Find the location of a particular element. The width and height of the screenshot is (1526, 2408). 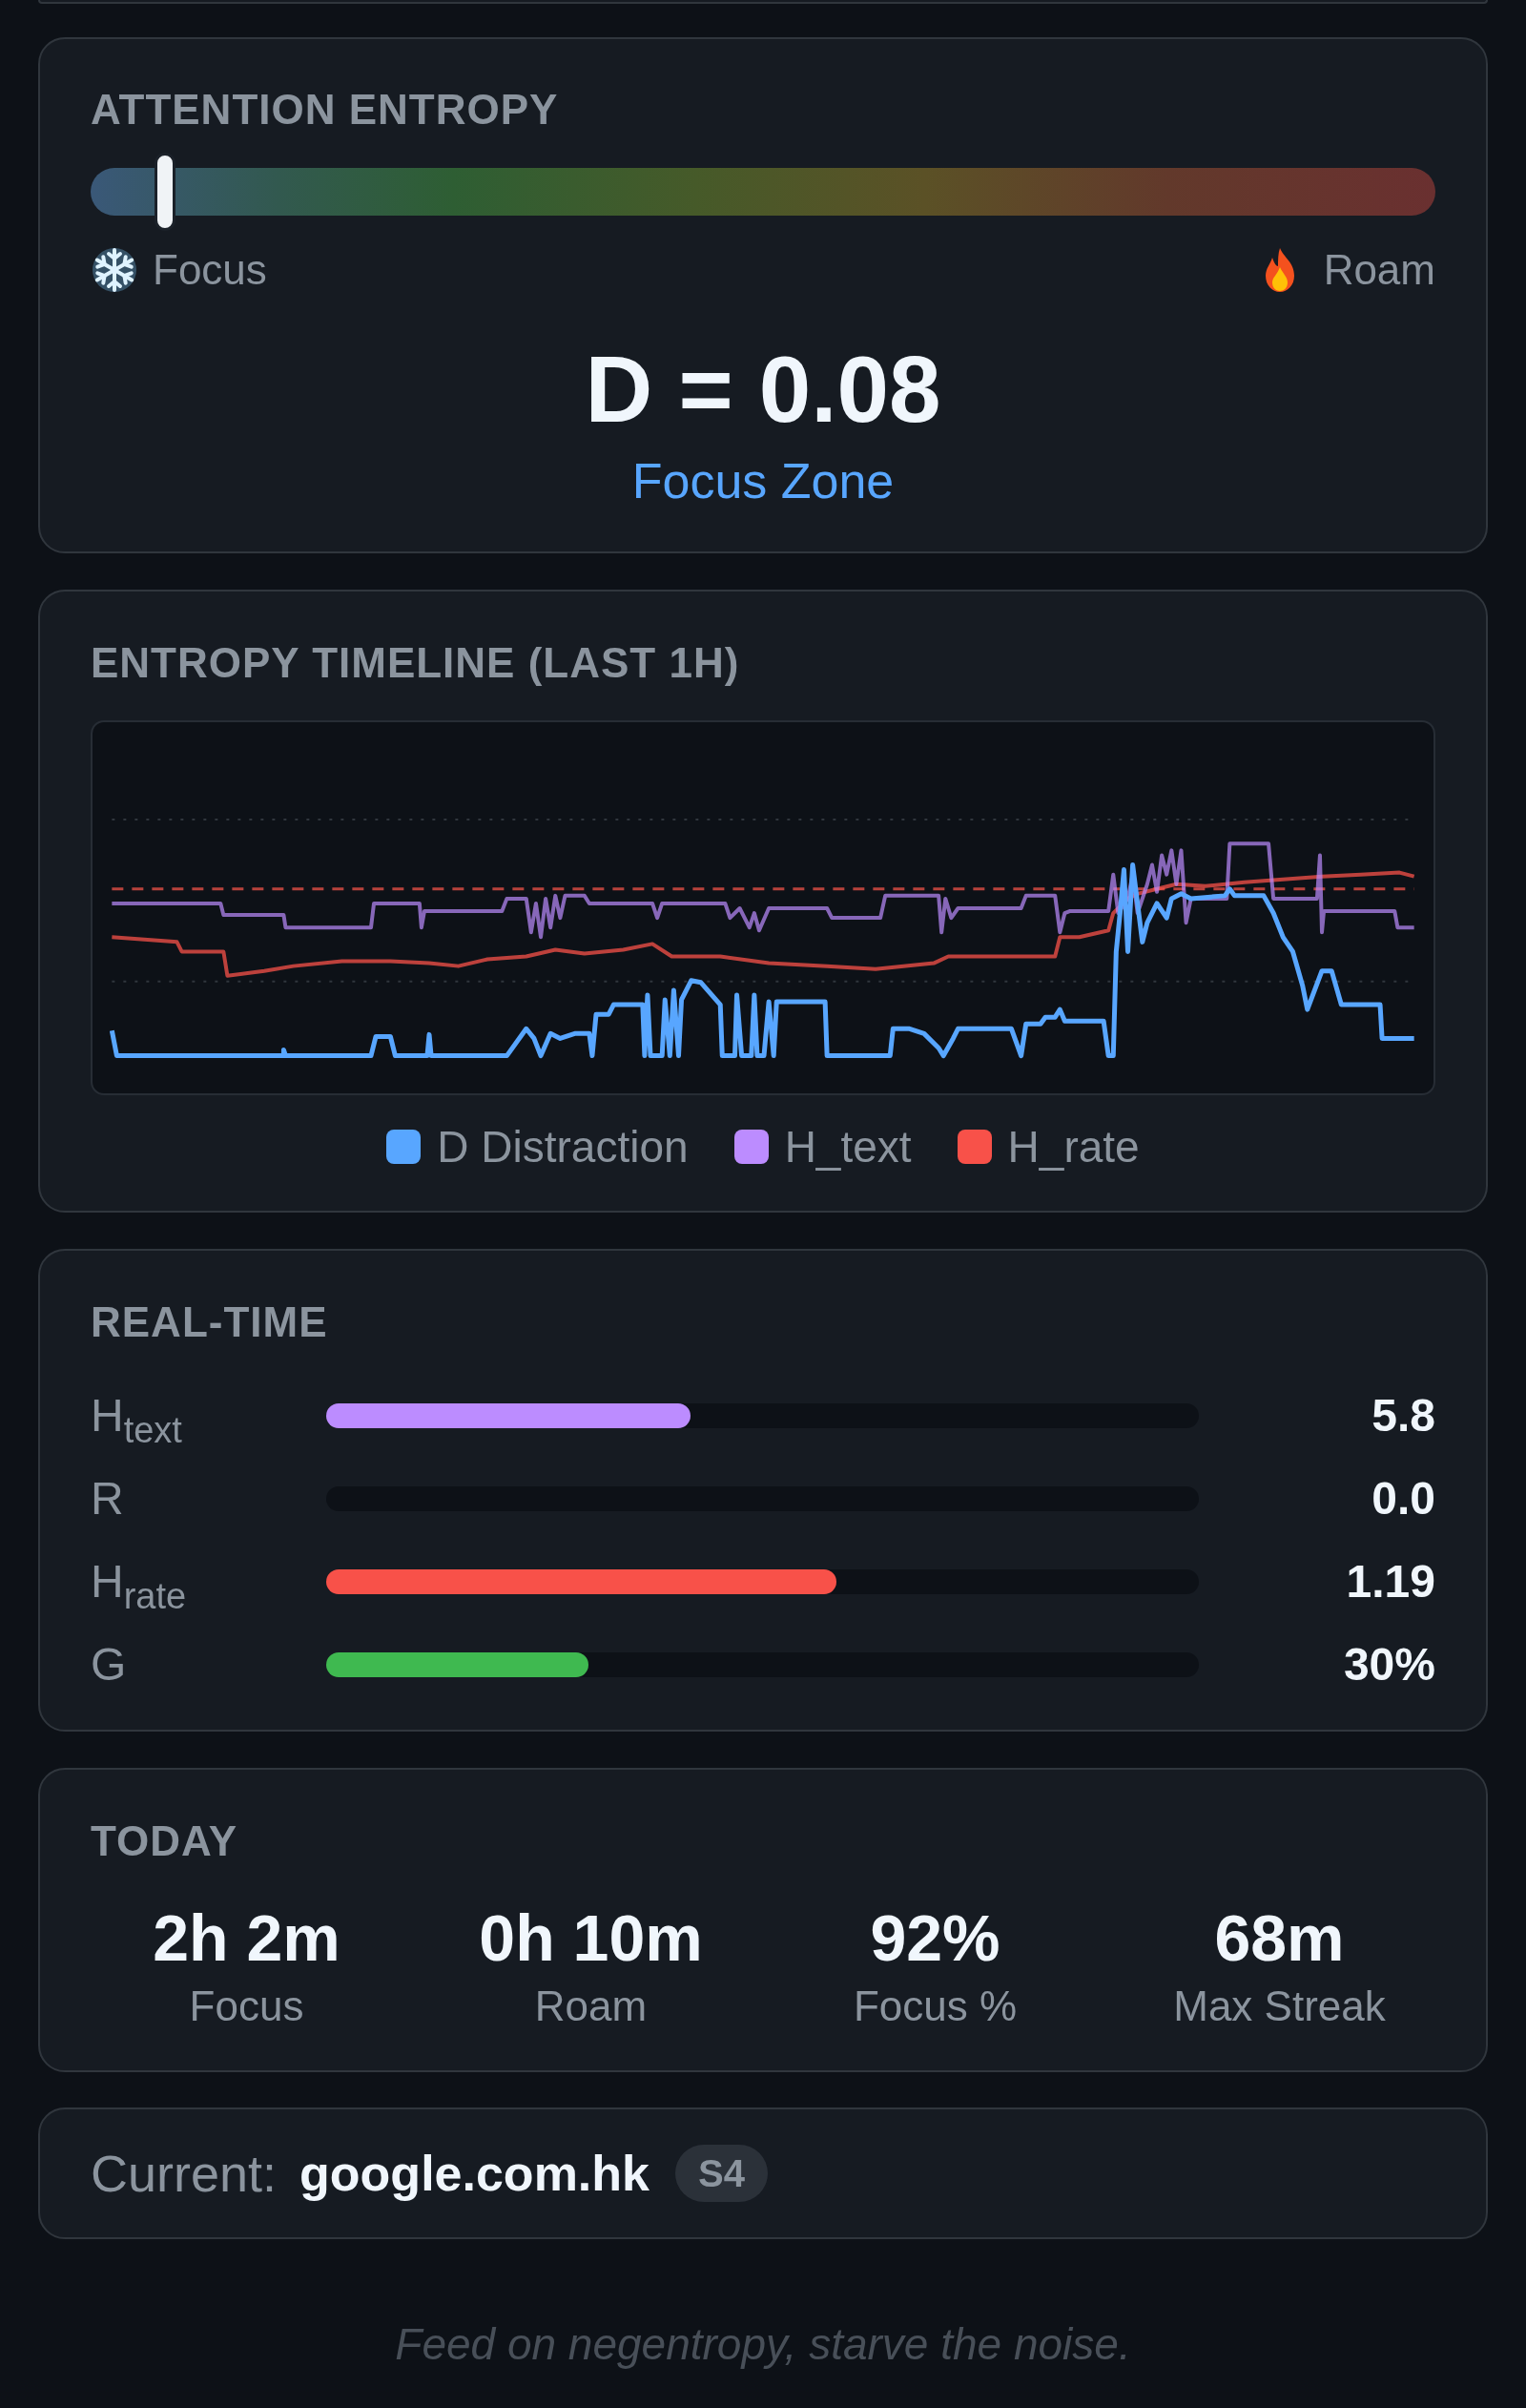

metric-value: 1.19 is located at coordinates (1390, 1581).